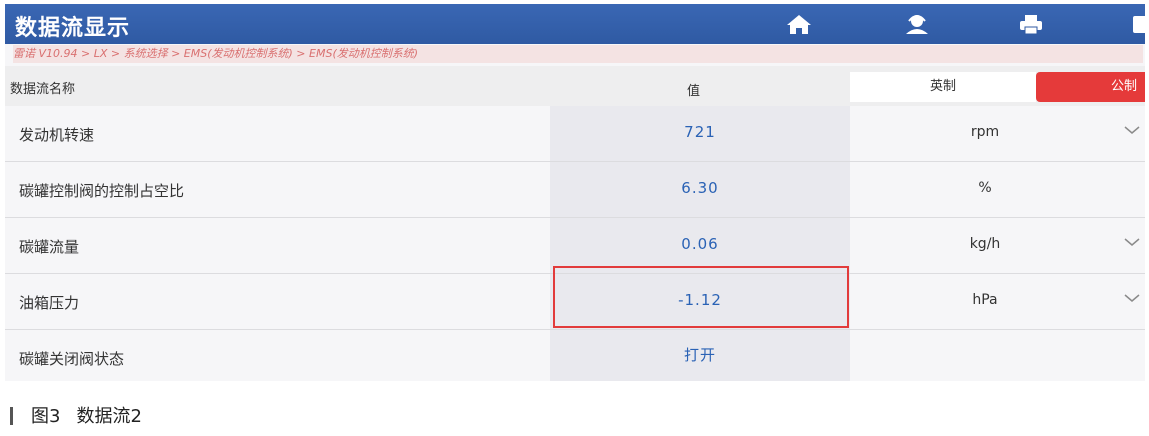 This screenshot has width=1149, height=436. I want to click on row-unit: hPa, so click(985, 300).